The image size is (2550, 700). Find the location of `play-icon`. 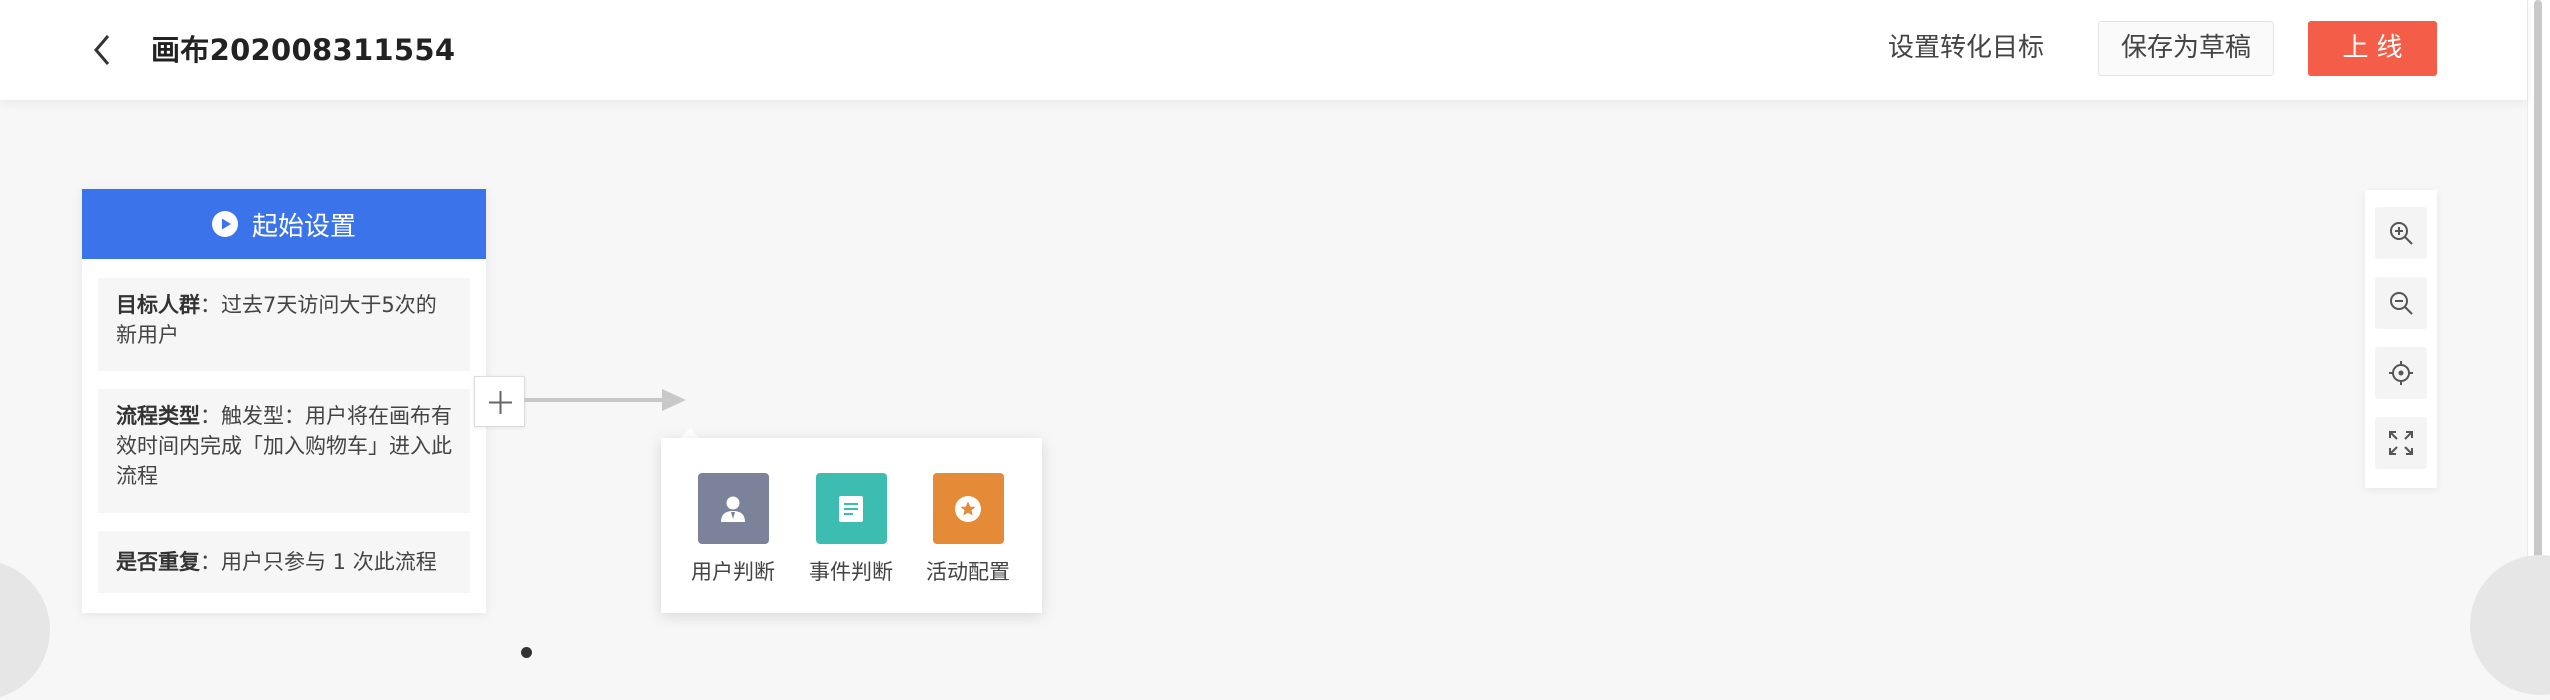

play-icon is located at coordinates (224, 224).